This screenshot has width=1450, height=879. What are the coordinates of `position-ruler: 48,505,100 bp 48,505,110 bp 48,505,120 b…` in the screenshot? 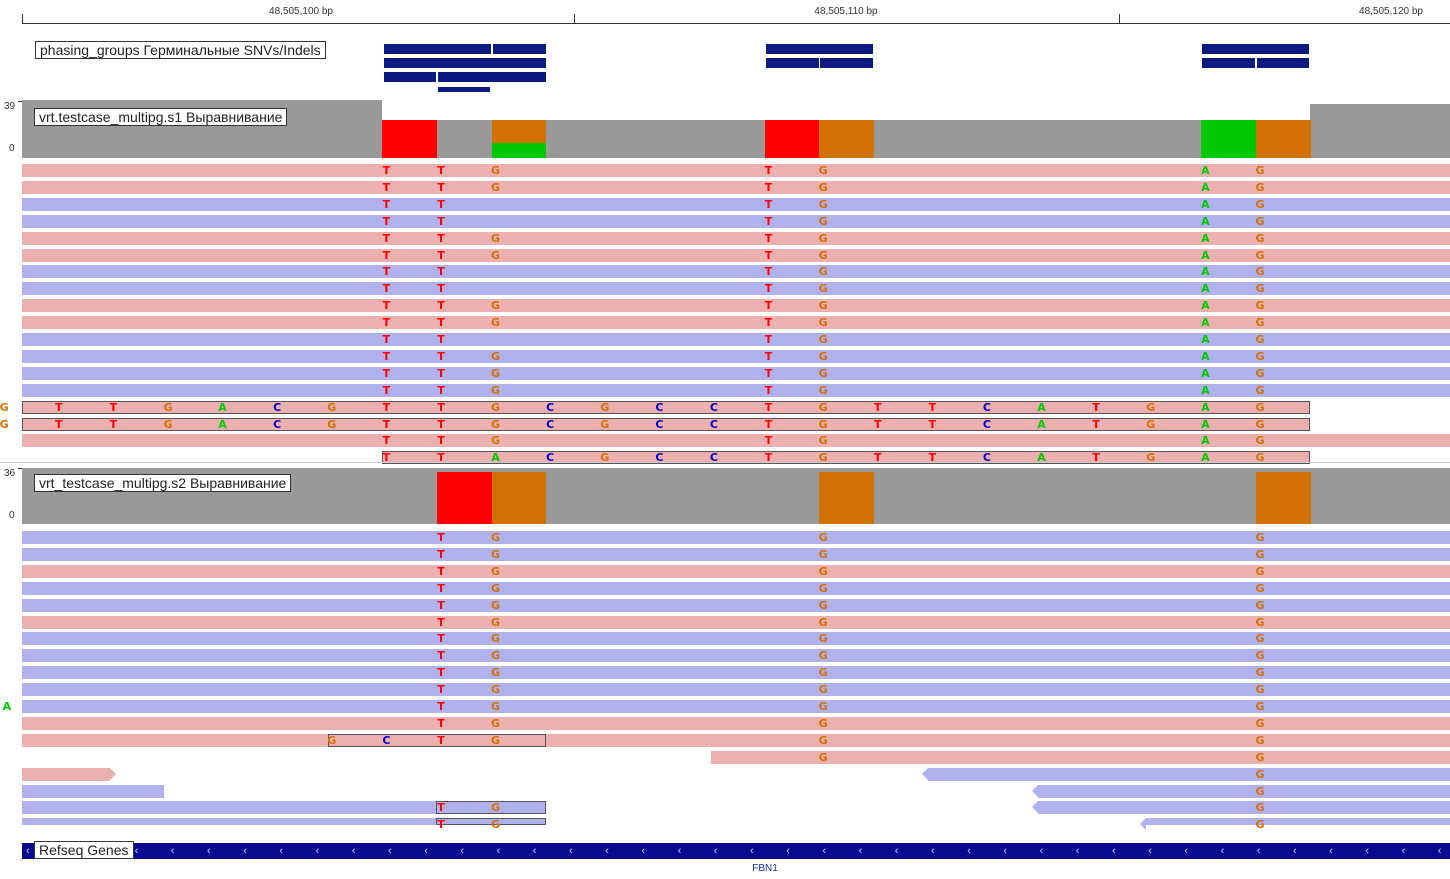 It's located at (736, 13).